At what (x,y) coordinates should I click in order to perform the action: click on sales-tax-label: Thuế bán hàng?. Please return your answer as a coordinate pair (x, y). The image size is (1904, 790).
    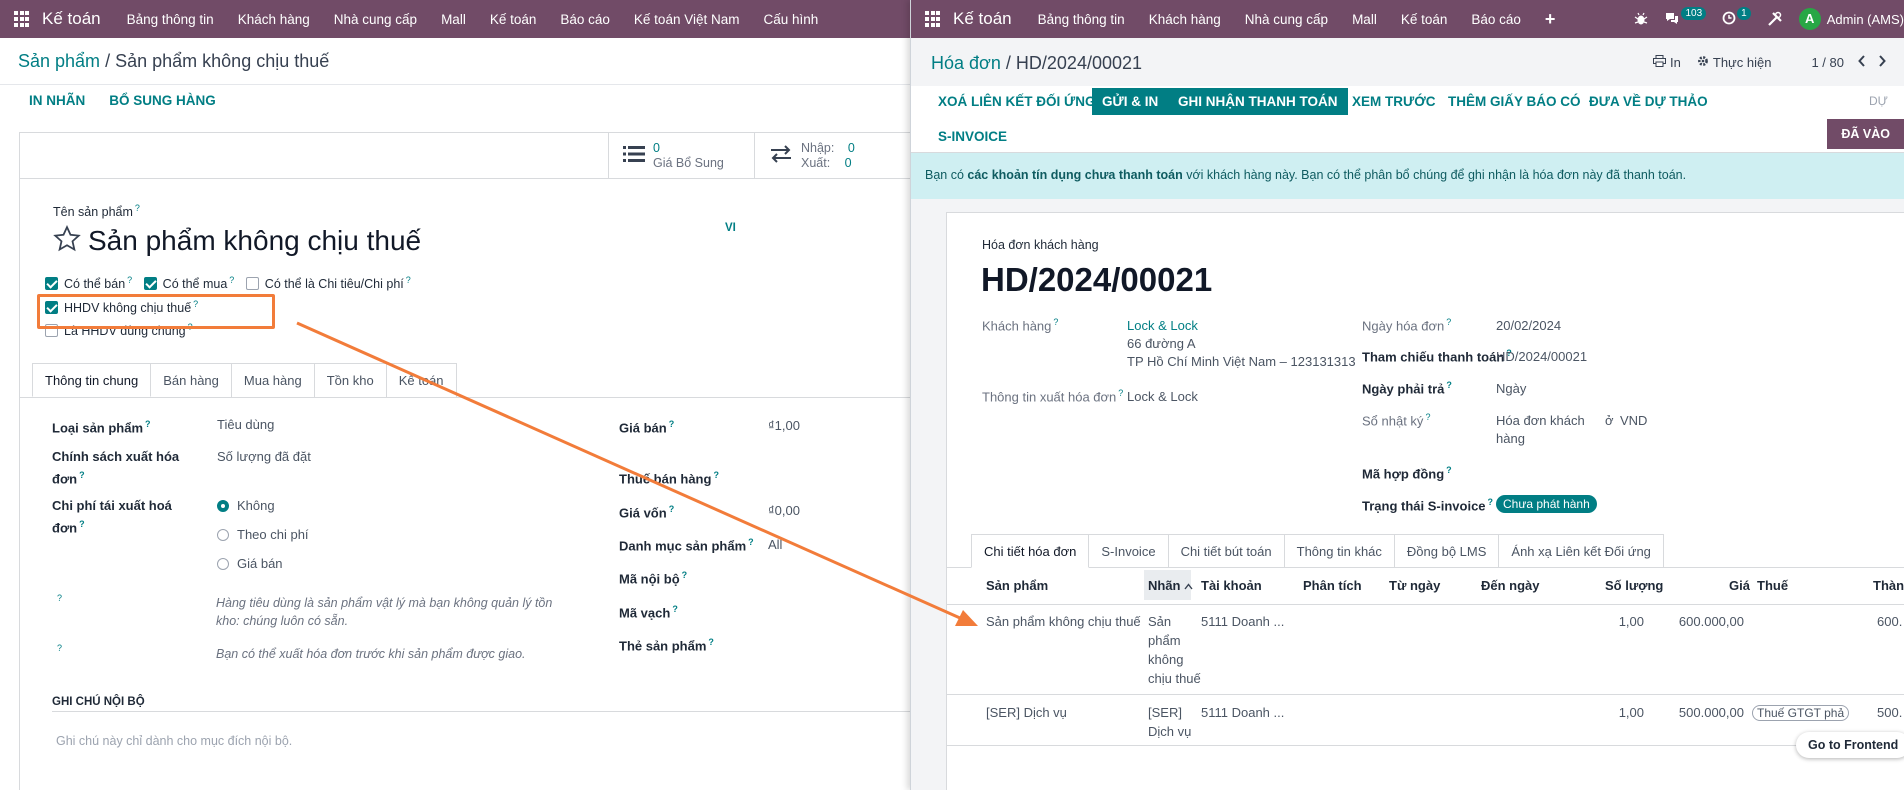
    Looking at the image, I should click on (669, 478).